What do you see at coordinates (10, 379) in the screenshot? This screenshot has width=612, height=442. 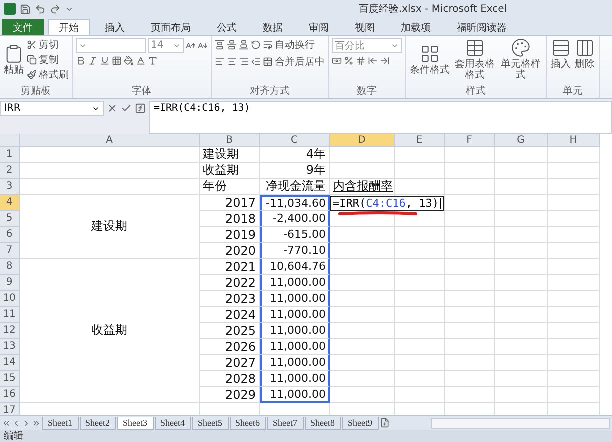 I see `row-header: 15` at bounding box center [10, 379].